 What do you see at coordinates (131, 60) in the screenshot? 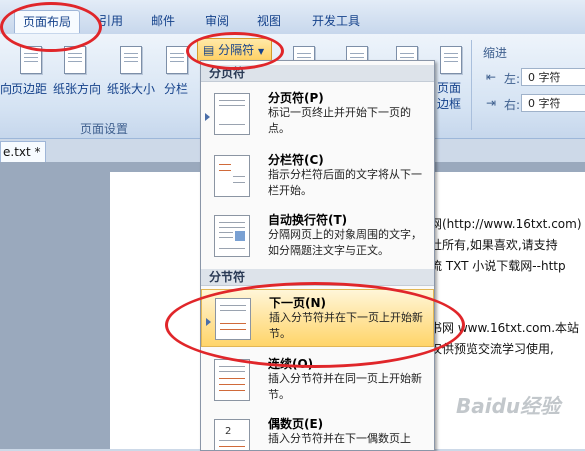
I see `size-icon` at bounding box center [131, 60].